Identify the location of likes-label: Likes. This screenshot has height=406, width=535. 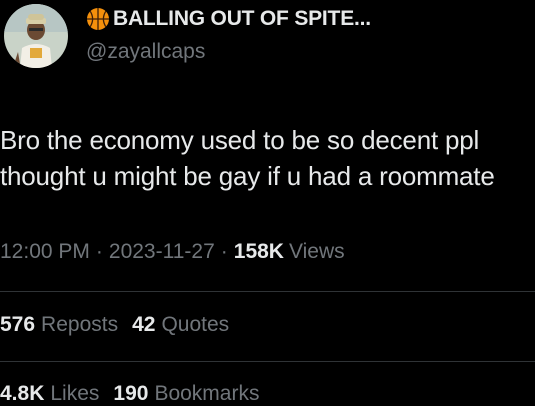
(75, 393).